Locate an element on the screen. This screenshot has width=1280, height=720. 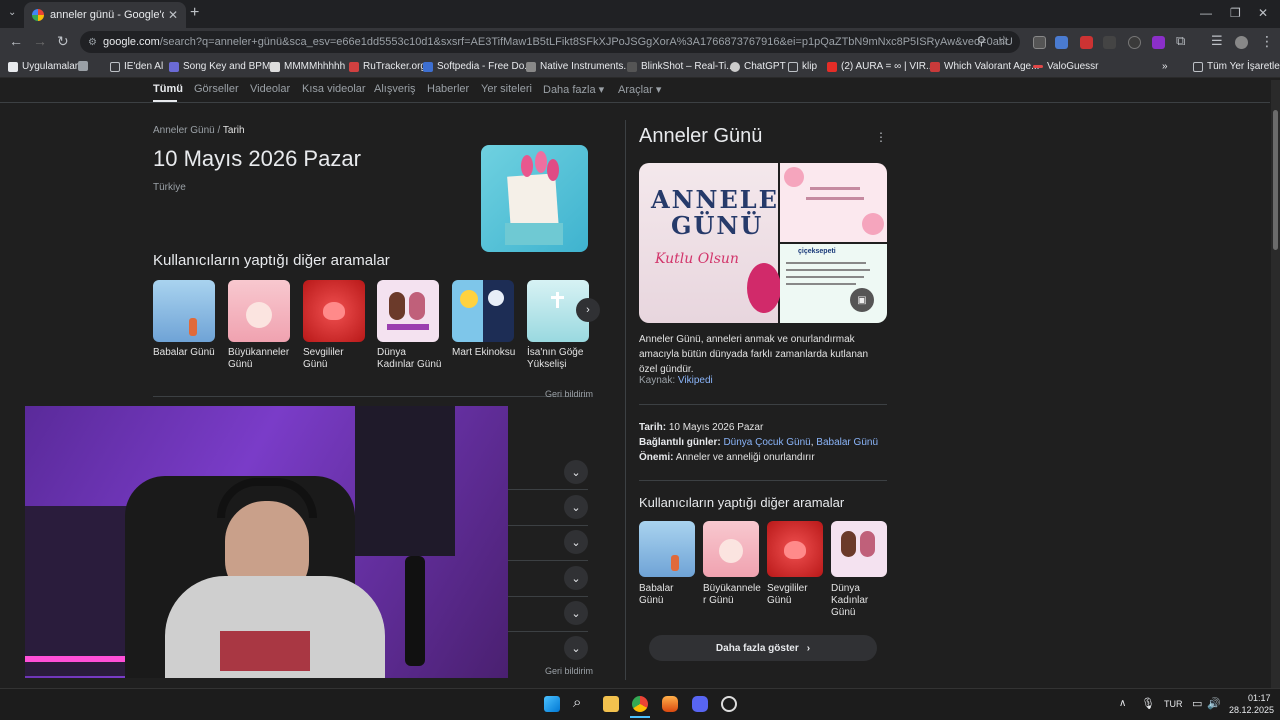
panel-thumb-label: Babalar Günü is located at coordinates (667, 595).